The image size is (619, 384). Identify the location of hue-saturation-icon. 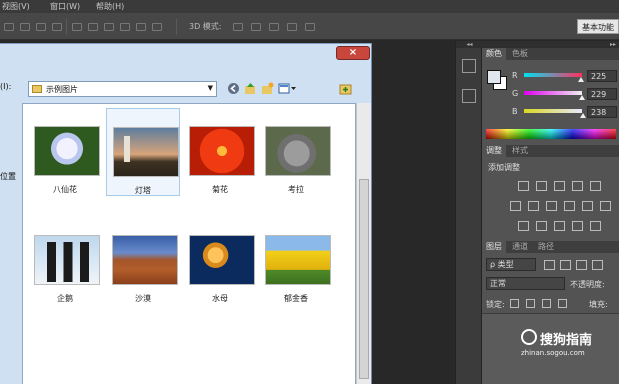
(515, 206).